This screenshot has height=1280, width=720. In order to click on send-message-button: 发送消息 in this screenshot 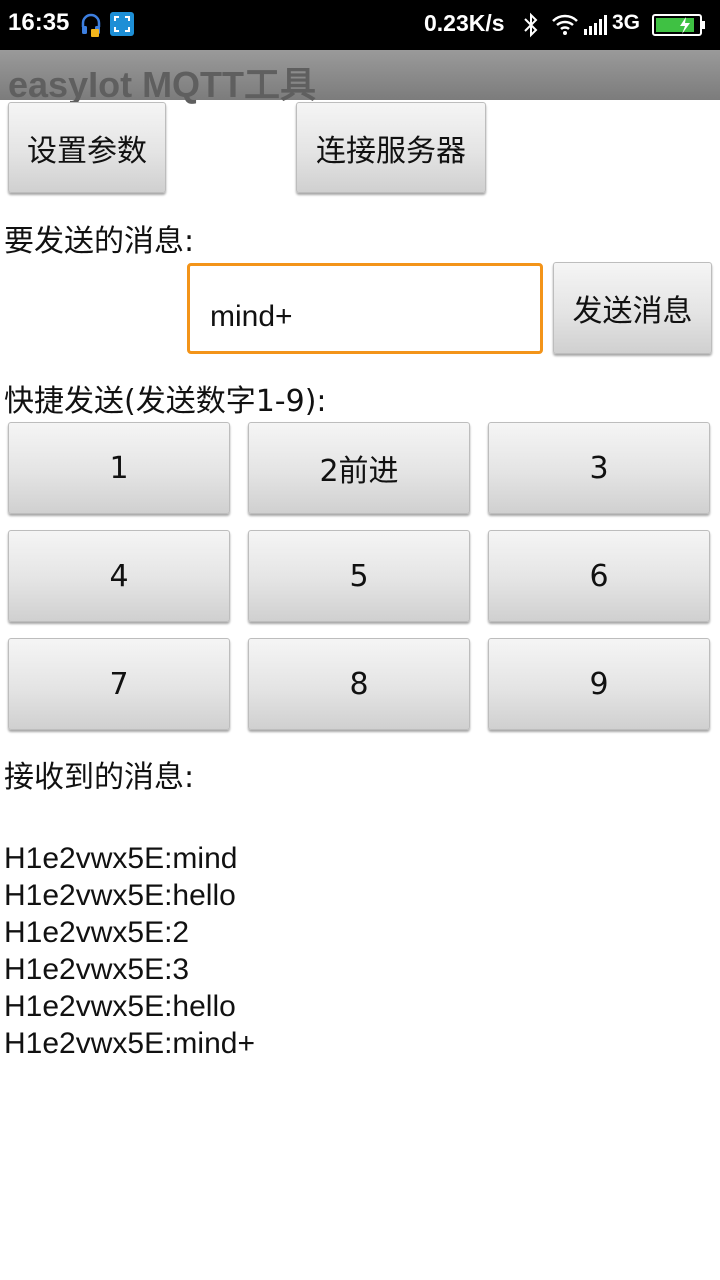, I will do `click(632, 308)`.